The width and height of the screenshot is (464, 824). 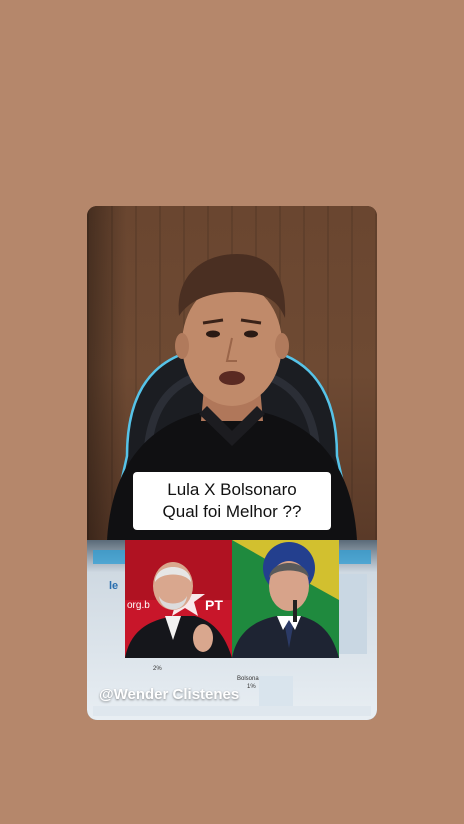 What do you see at coordinates (251, 687) in the screenshot?
I see `stat-right-value: 1%` at bounding box center [251, 687].